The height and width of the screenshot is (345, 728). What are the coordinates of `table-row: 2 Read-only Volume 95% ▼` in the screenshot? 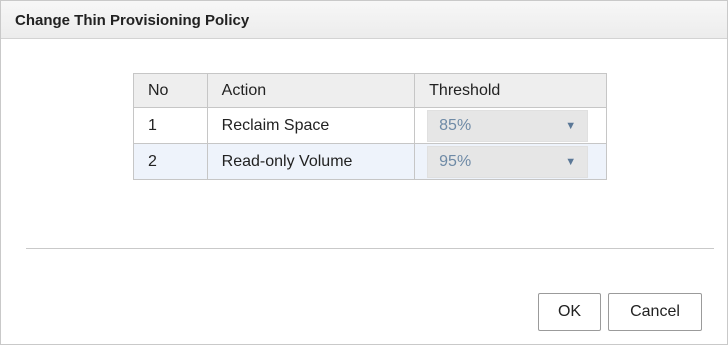 It's located at (370, 161).